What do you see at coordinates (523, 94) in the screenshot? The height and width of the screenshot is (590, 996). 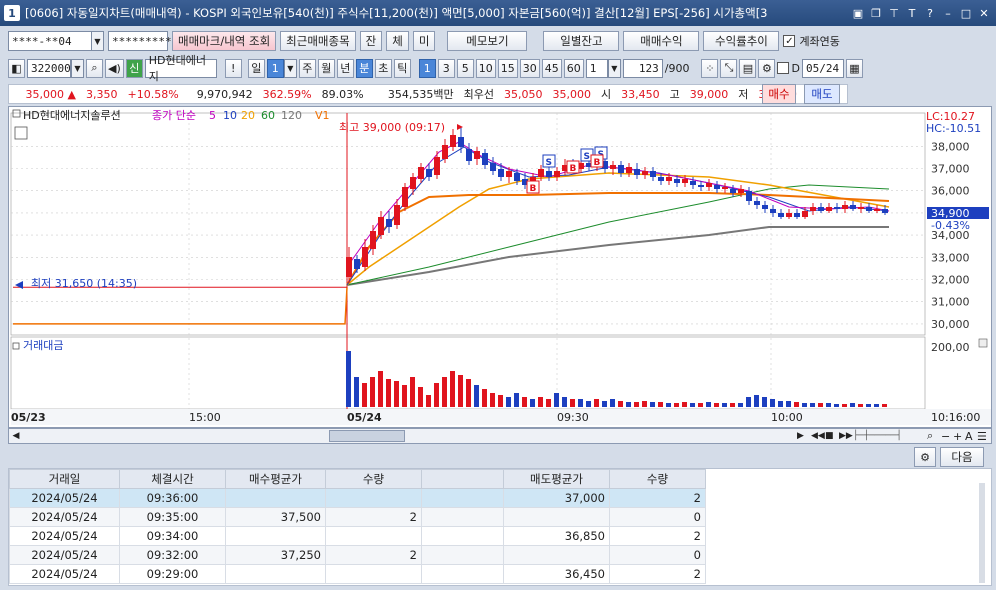 I see `ask-price: 35,050` at bounding box center [523, 94].